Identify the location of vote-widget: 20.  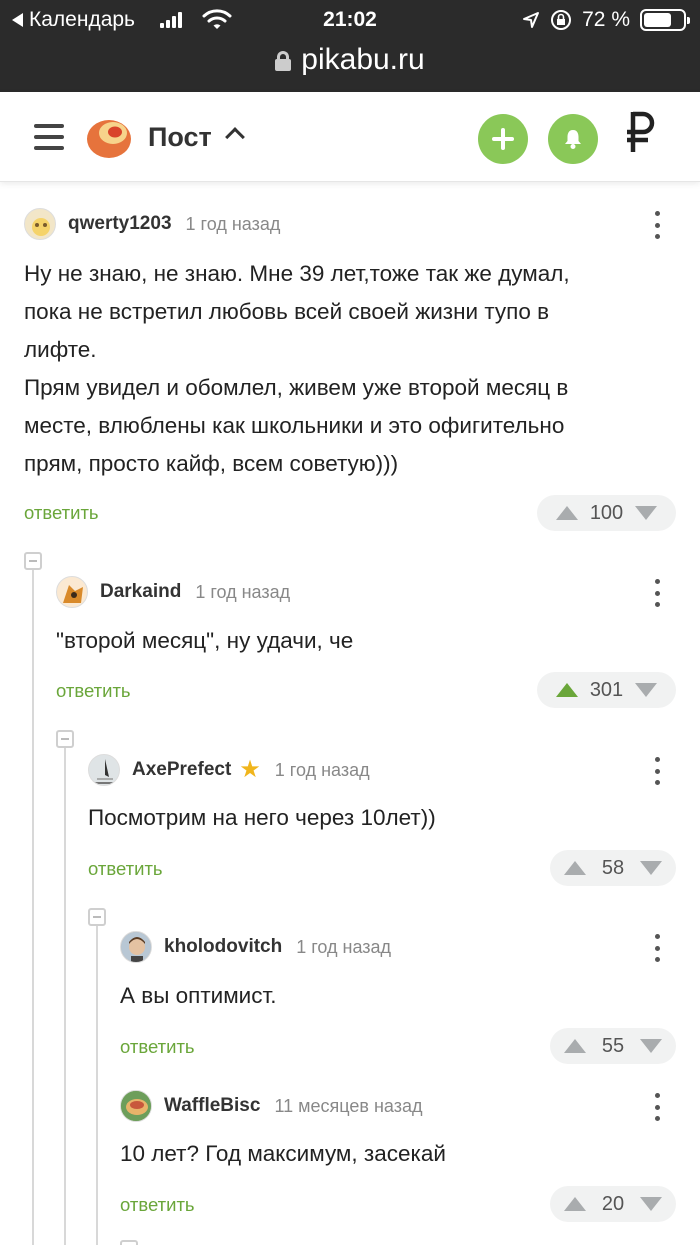
(613, 1204).